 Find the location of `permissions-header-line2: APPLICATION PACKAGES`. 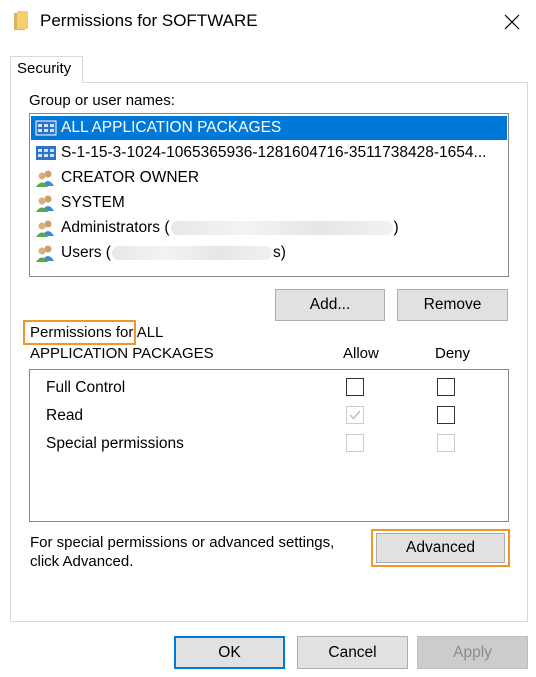

permissions-header-line2: APPLICATION PACKAGES is located at coordinates (122, 353).